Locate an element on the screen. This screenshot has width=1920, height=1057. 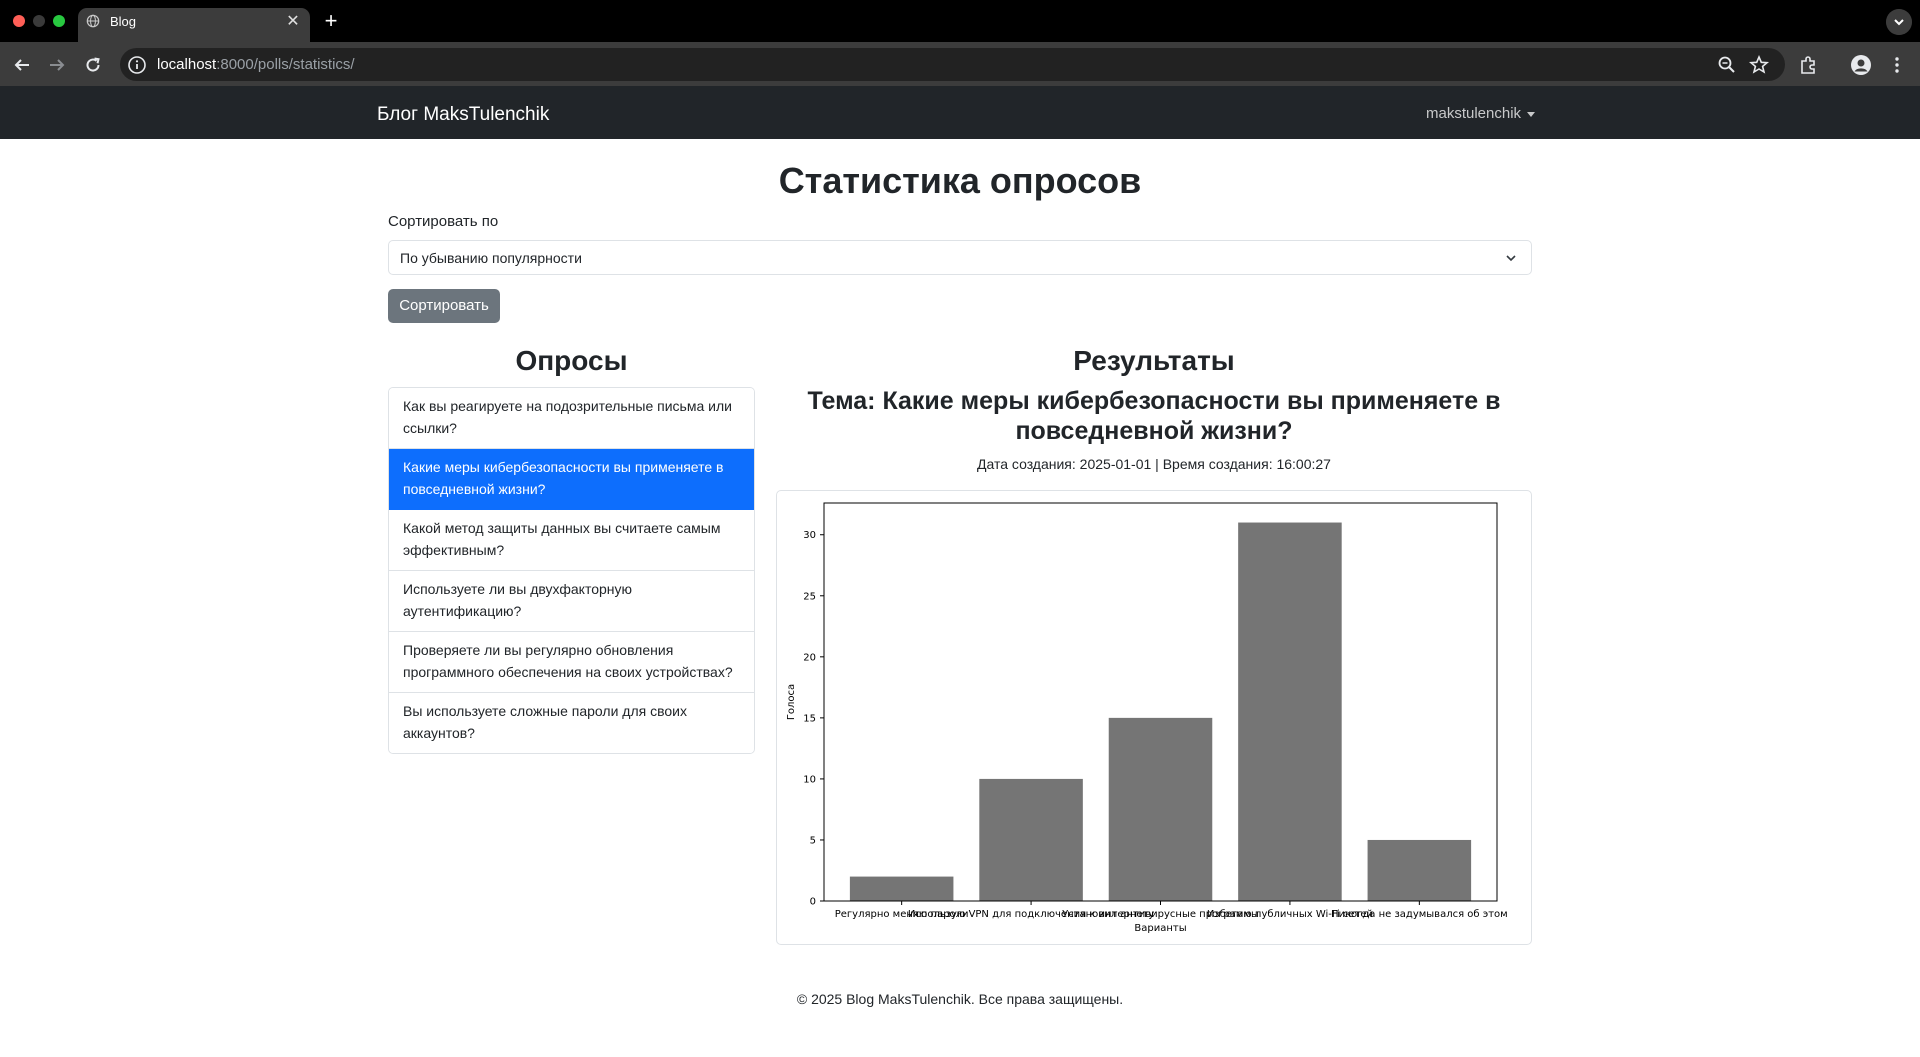
url-text: localhost:8000/polls/statistics/ is located at coordinates (256, 64).